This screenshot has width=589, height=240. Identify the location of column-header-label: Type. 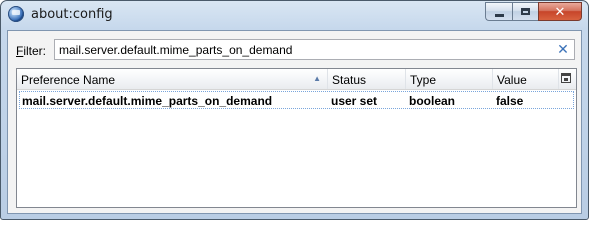
(423, 80).